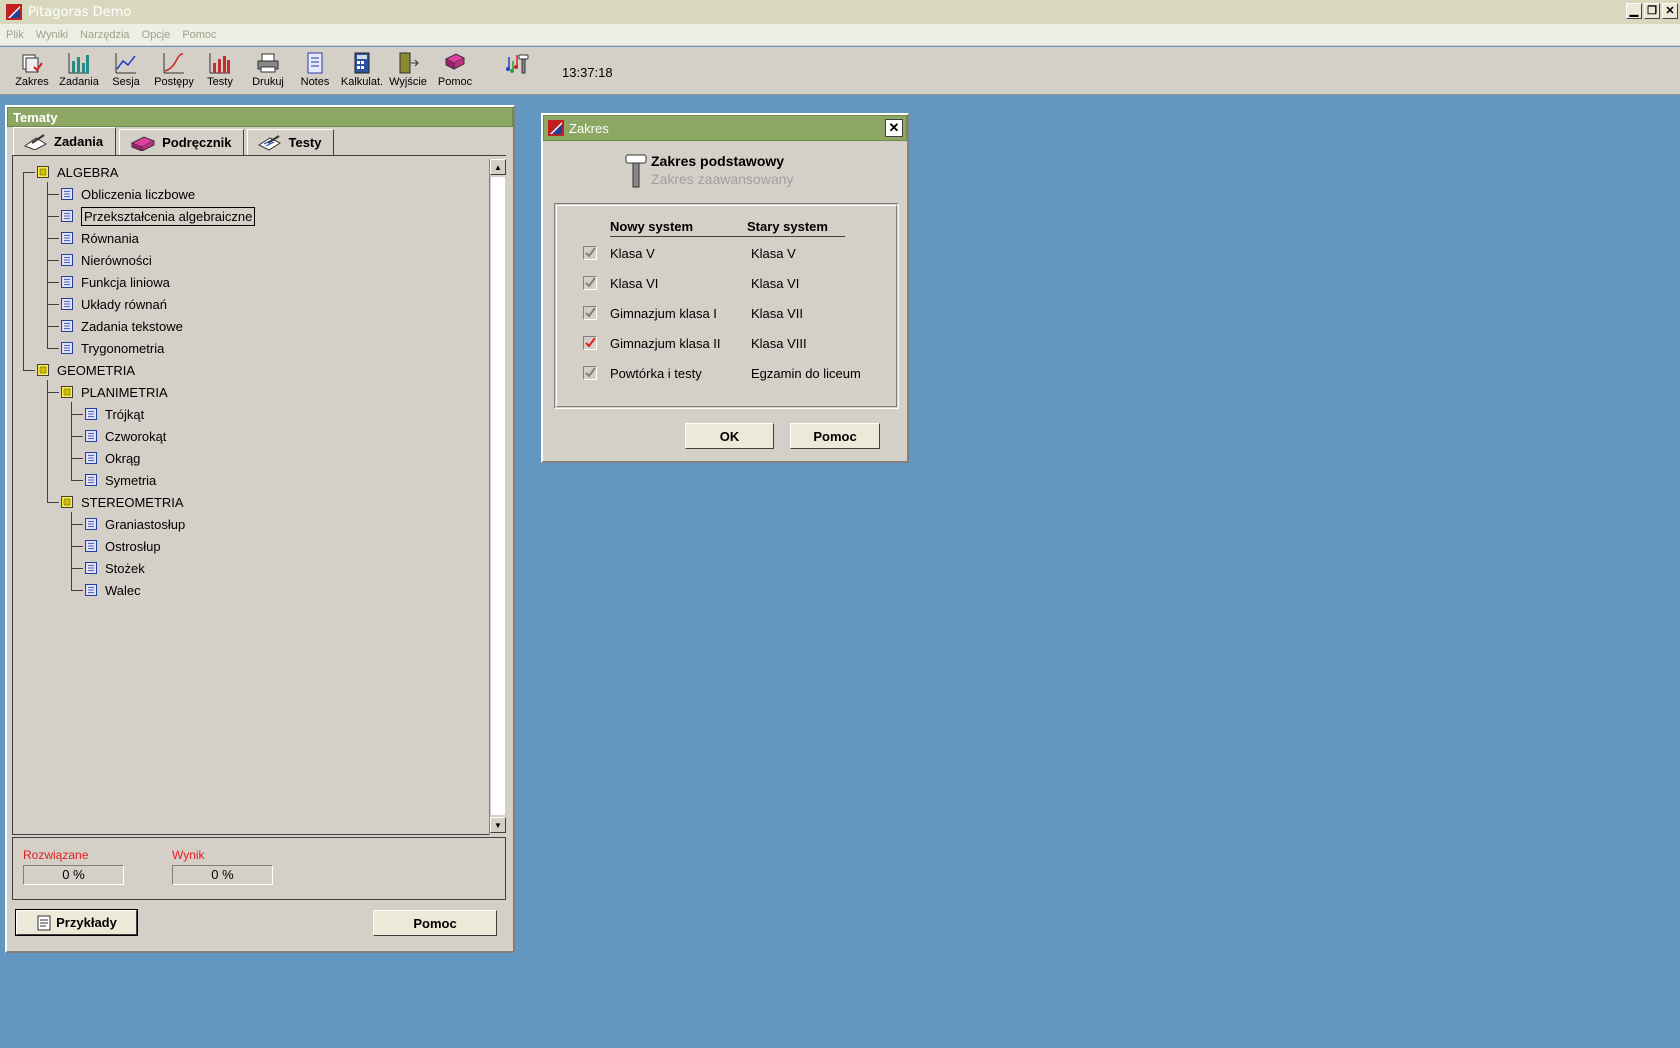  What do you see at coordinates (123, 546) in the screenshot?
I see `tree-item-ster-1: Ostrosłup` at bounding box center [123, 546].